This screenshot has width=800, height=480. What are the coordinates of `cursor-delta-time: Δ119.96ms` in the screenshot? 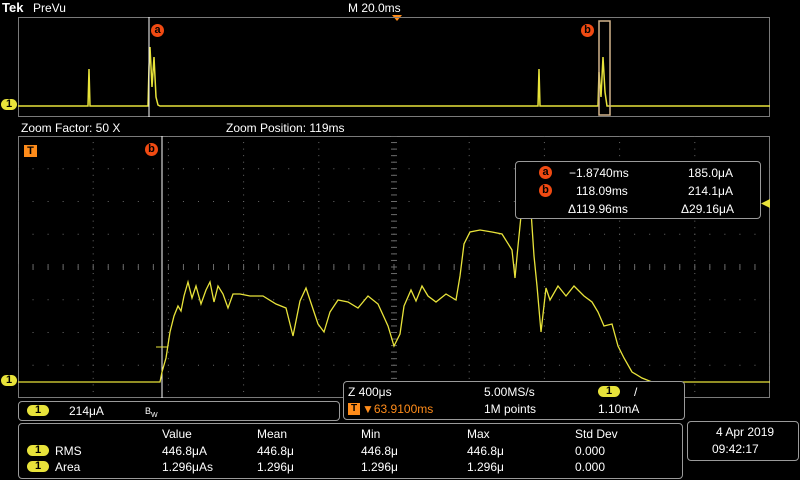 It's located at (598, 209).